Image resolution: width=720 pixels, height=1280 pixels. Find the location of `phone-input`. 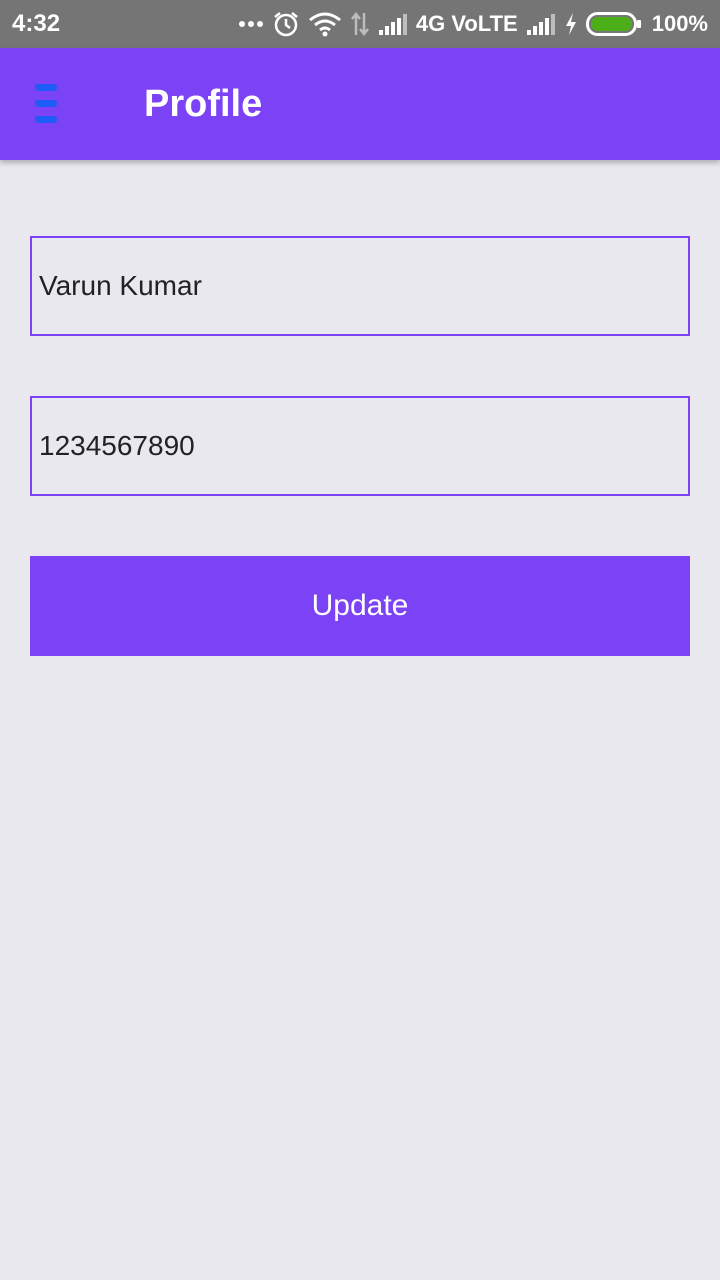

phone-input is located at coordinates (360, 446).